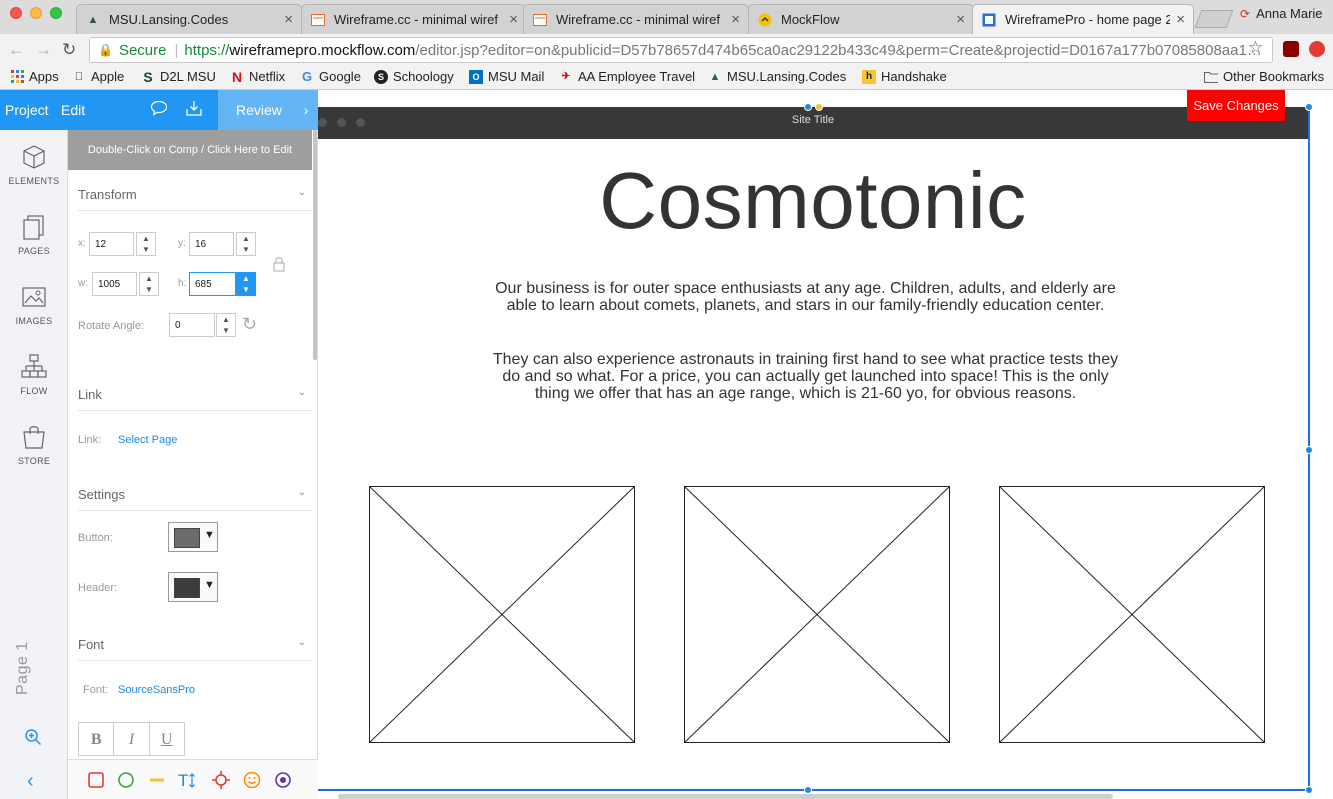  Describe the element at coordinates (810, 19) in the screenshot. I see `tab-title: MockFlow` at that location.